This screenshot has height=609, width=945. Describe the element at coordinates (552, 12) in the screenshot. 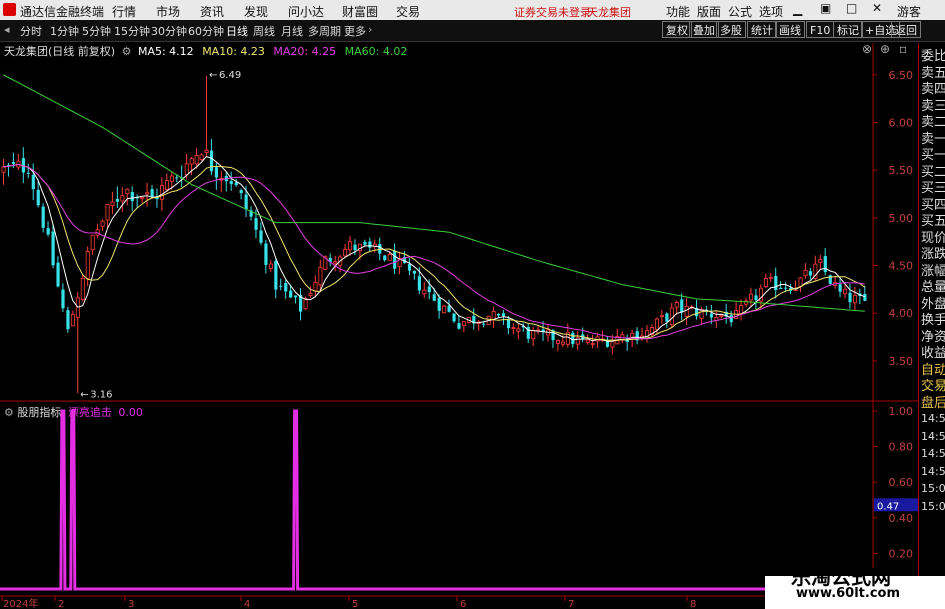

I see `trade-login-notice: 证券交易未登录` at that location.